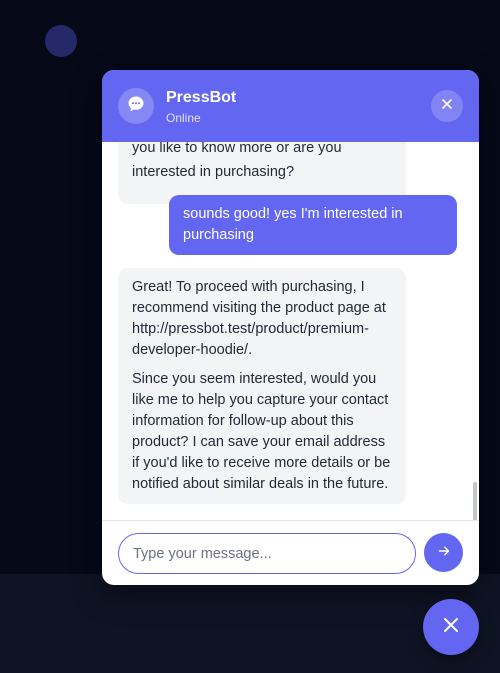 Image resolution: width=500 pixels, height=673 pixels. What do you see at coordinates (201, 97) in the screenshot?
I see `chat-title: PressBot` at bounding box center [201, 97].